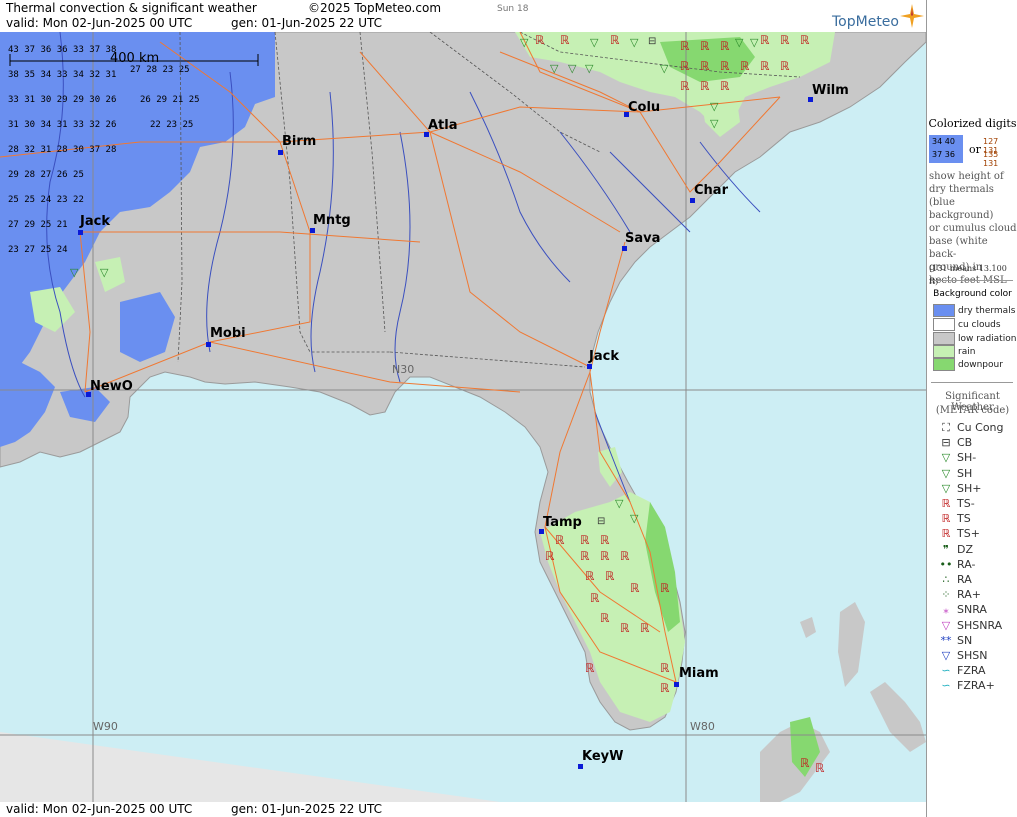 The width and height of the screenshot is (1017, 817). What do you see at coordinates (980, 427) in the screenshot?
I see `wx-label: Cu Cong` at bounding box center [980, 427].